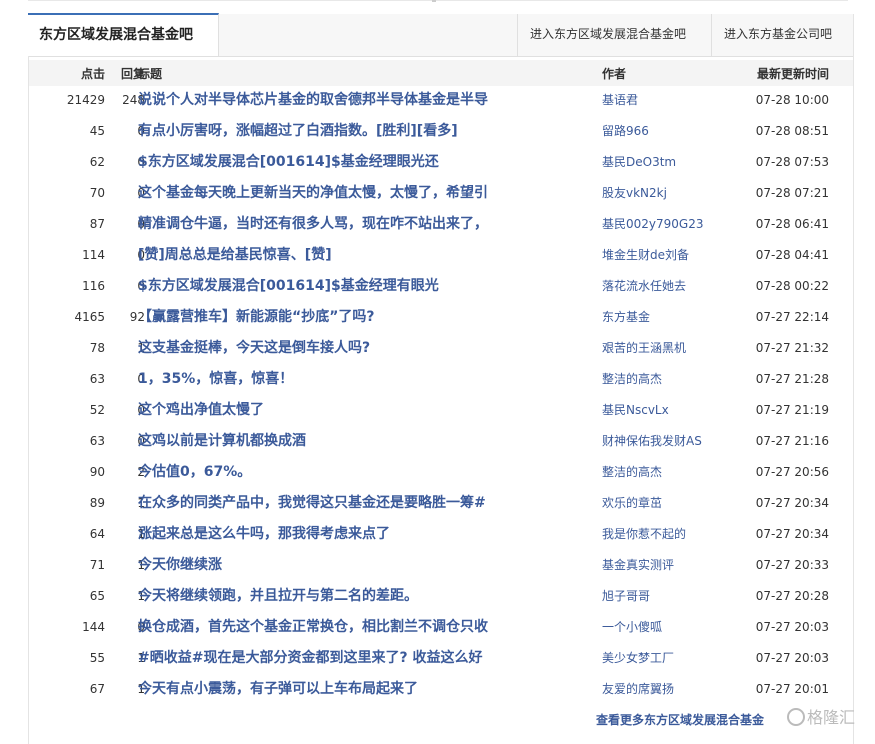 The image size is (875, 744). What do you see at coordinates (97, 193) in the screenshot?
I see `post-clicks: 70` at bounding box center [97, 193].